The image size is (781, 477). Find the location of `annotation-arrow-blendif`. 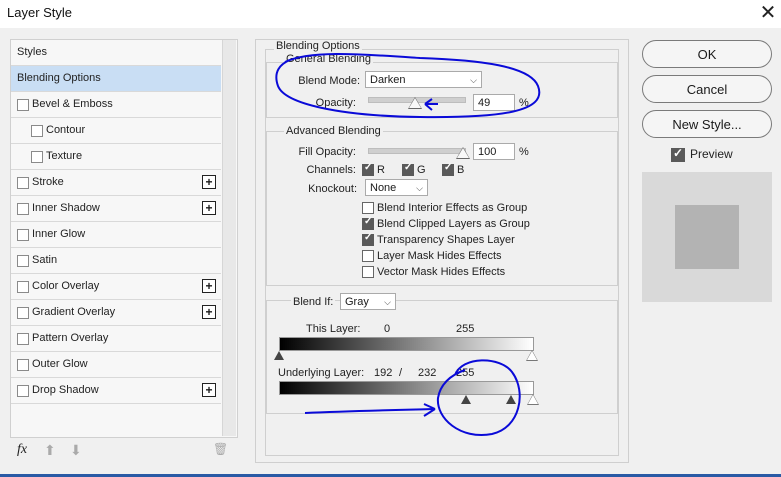

annotation-arrow-blendif is located at coordinates (370, 410).